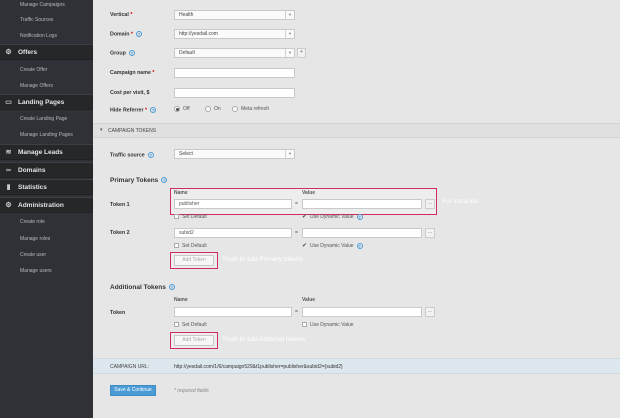  What do you see at coordinates (328, 325) in the screenshot?
I see `additional-use-dynamic: Use Dynamic Value` at bounding box center [328, 325].